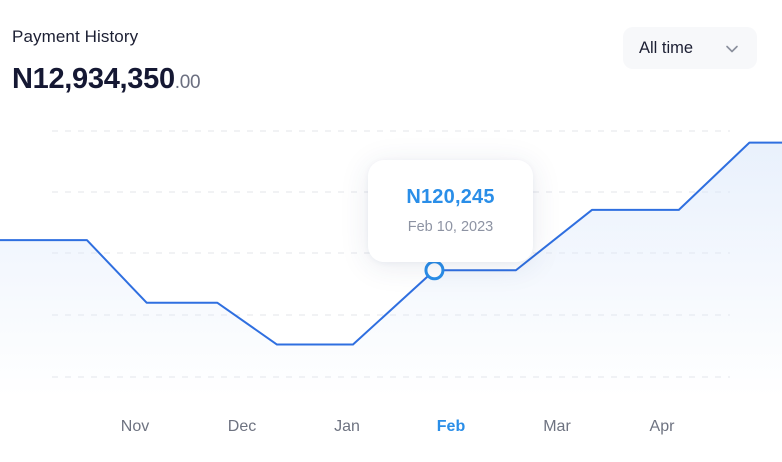 The image size is (782, 462). Describe the element at coordinates (450, 197) in the screenshot. I see `tooltip-value: N120,245` at that location.